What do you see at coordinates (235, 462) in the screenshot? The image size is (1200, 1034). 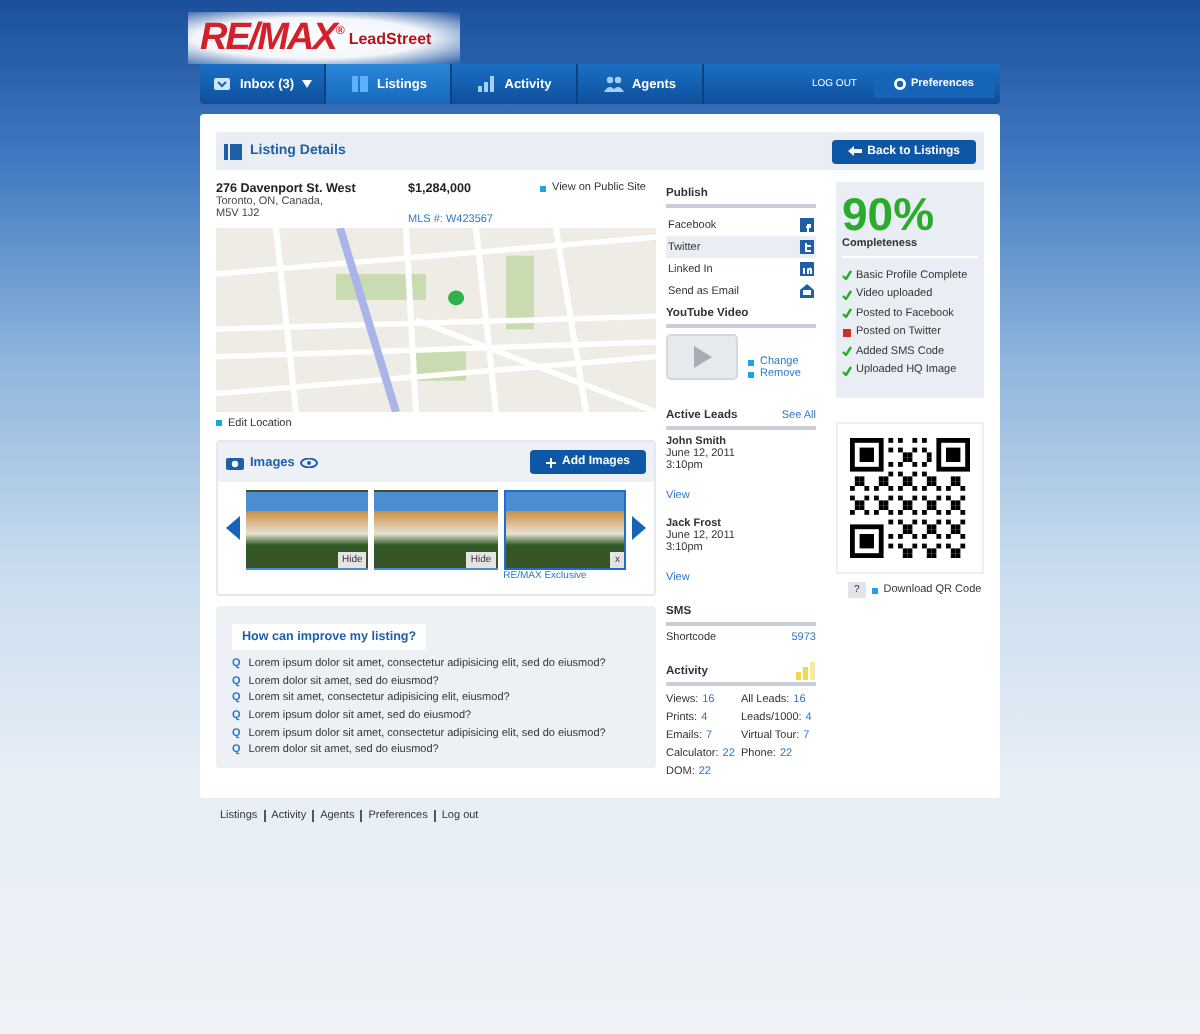 I see `camera-icon` at bounding box center [235, 462].